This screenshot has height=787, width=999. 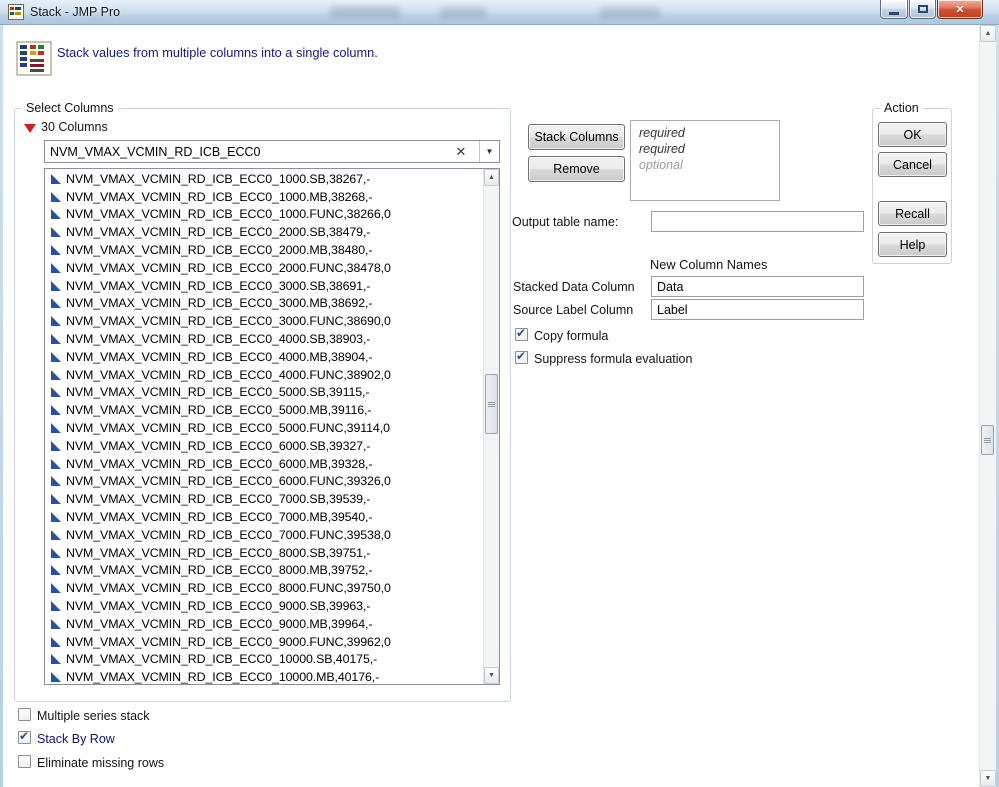 What do you see at coordinates (988, 33) in the screenshot?
I see `window-scroll-up-button: ▲` at bounding box center [988, 33].